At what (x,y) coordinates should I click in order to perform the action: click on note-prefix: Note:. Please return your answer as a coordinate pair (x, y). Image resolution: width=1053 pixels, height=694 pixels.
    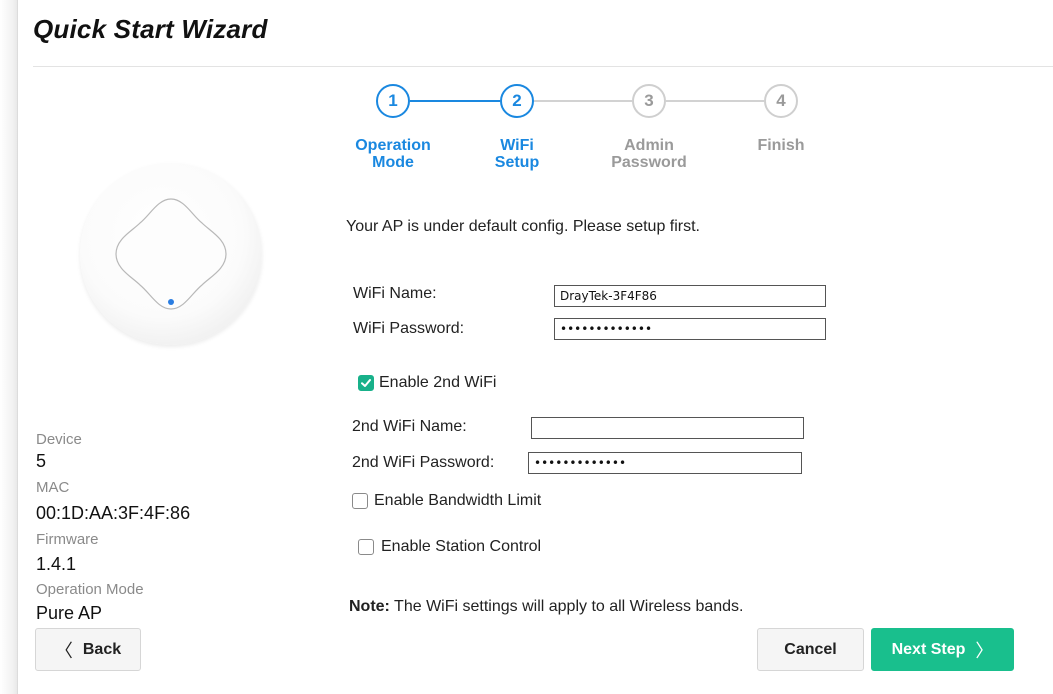
    Looking at the image, I should click on (369, 606).